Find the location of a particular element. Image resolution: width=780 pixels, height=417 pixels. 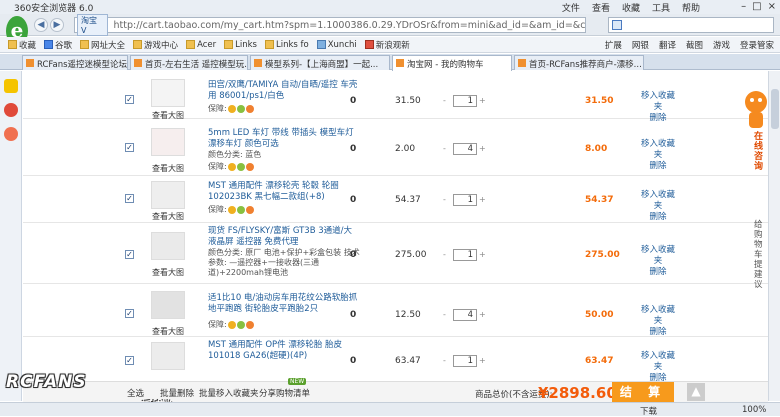

extensions-button: 扩展 is located at coordinates (613, 45).